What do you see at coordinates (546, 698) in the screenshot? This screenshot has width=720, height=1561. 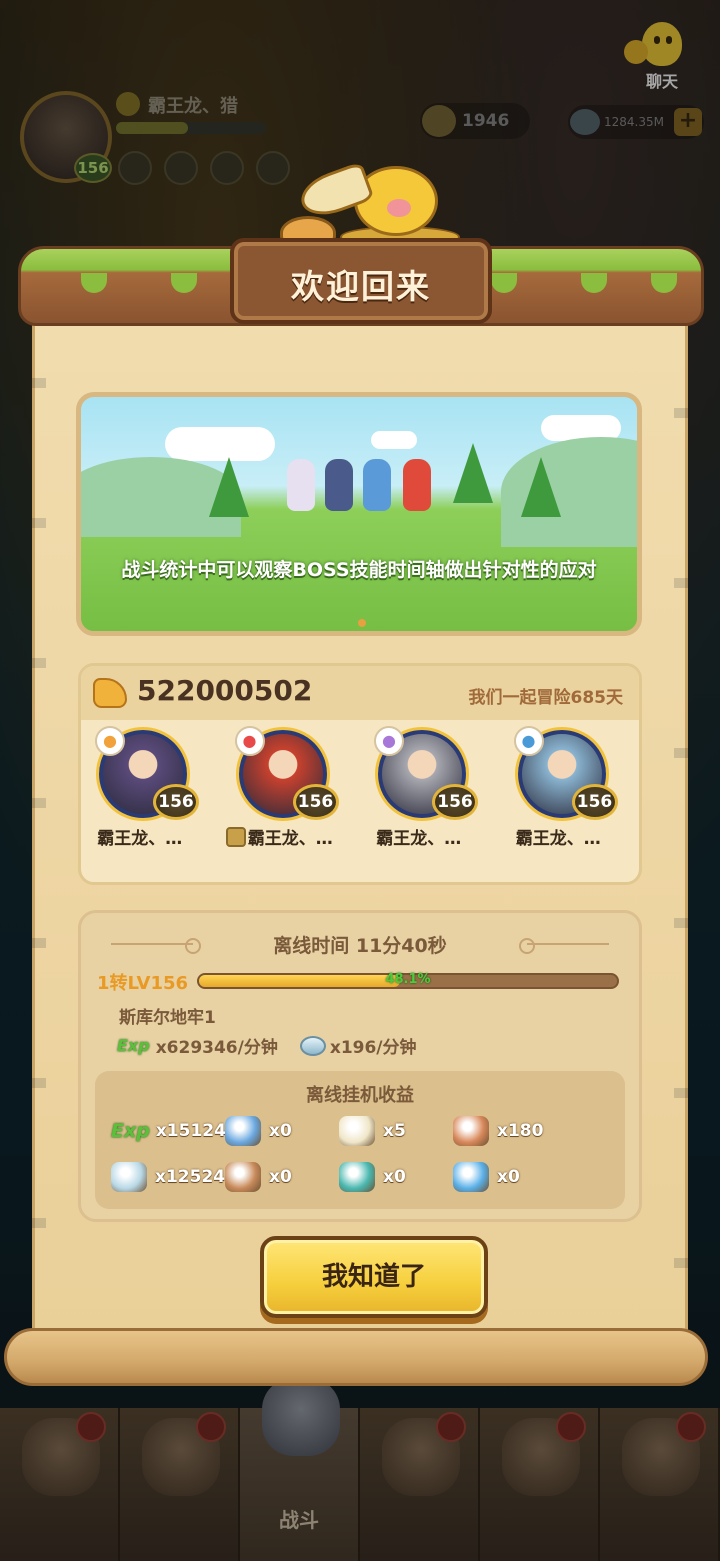 I see `adventure-days: 我们一起冒险685天` at bounding box center [546, 698].